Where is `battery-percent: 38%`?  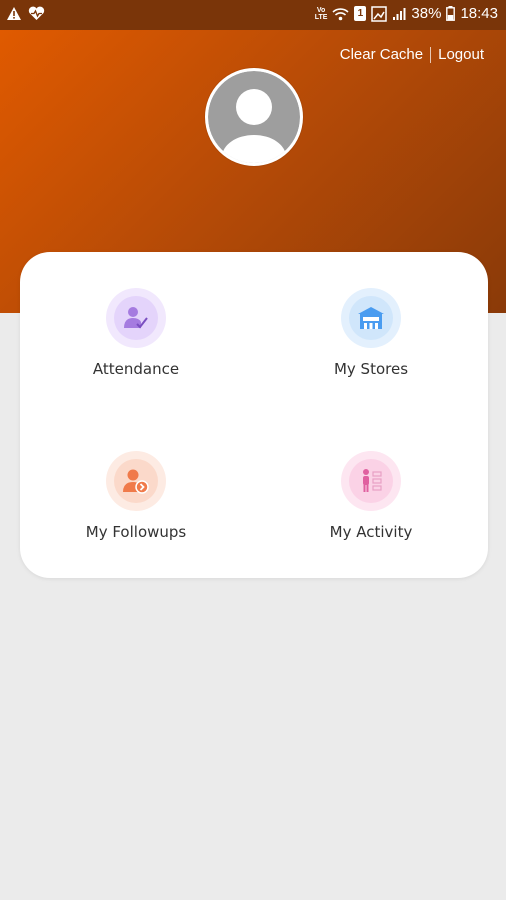 battery-percent: 38% is located at coordinates (426, 13).